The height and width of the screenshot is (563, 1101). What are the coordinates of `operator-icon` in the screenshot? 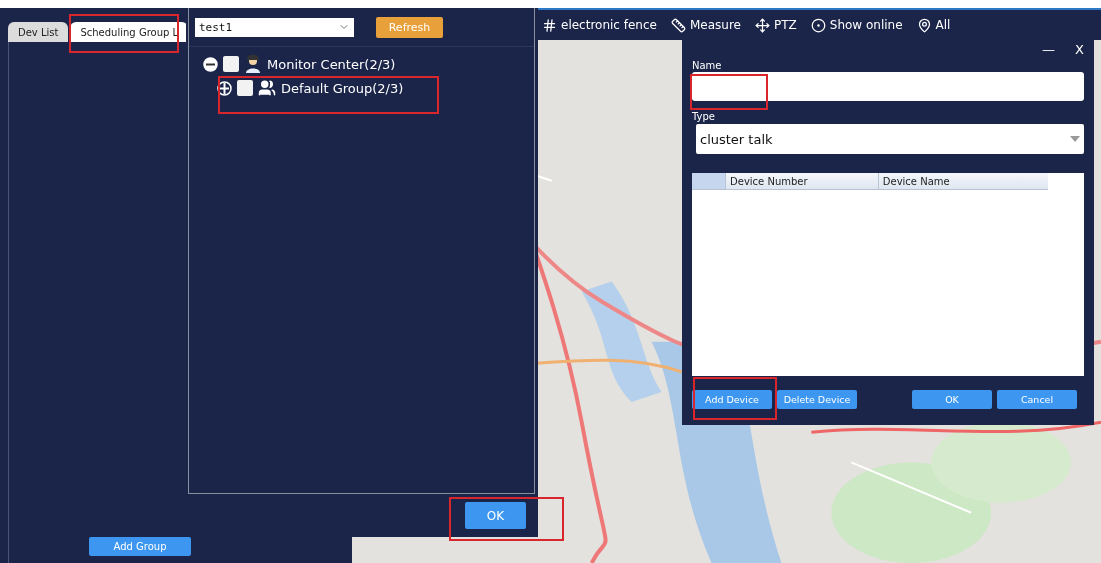 It's located at (253, 64).